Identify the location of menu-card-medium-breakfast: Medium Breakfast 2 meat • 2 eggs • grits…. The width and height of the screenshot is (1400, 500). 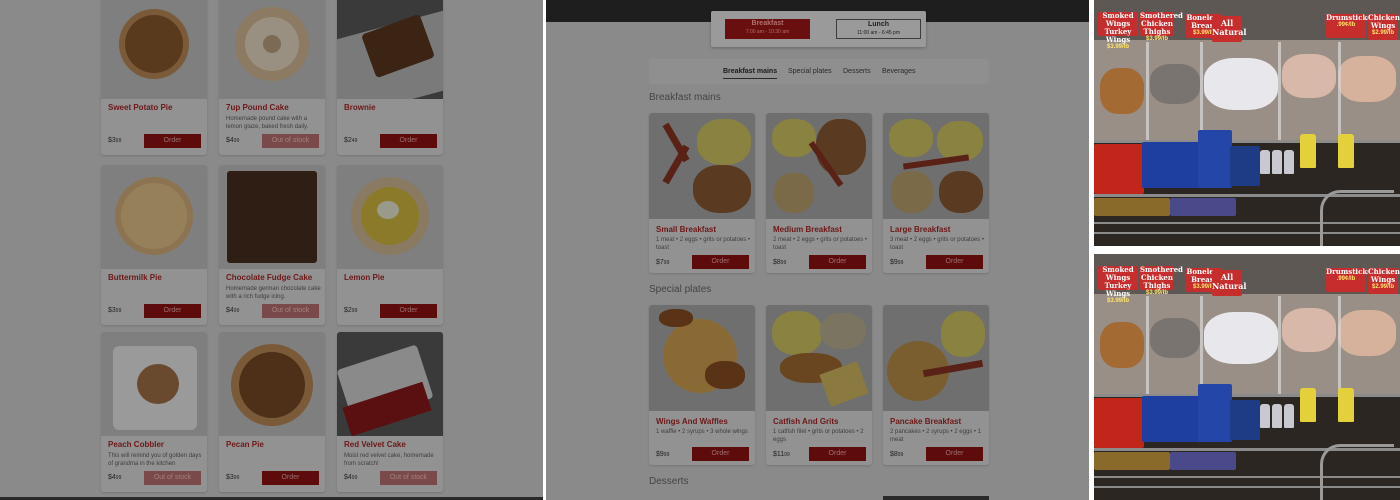
(819, 193).